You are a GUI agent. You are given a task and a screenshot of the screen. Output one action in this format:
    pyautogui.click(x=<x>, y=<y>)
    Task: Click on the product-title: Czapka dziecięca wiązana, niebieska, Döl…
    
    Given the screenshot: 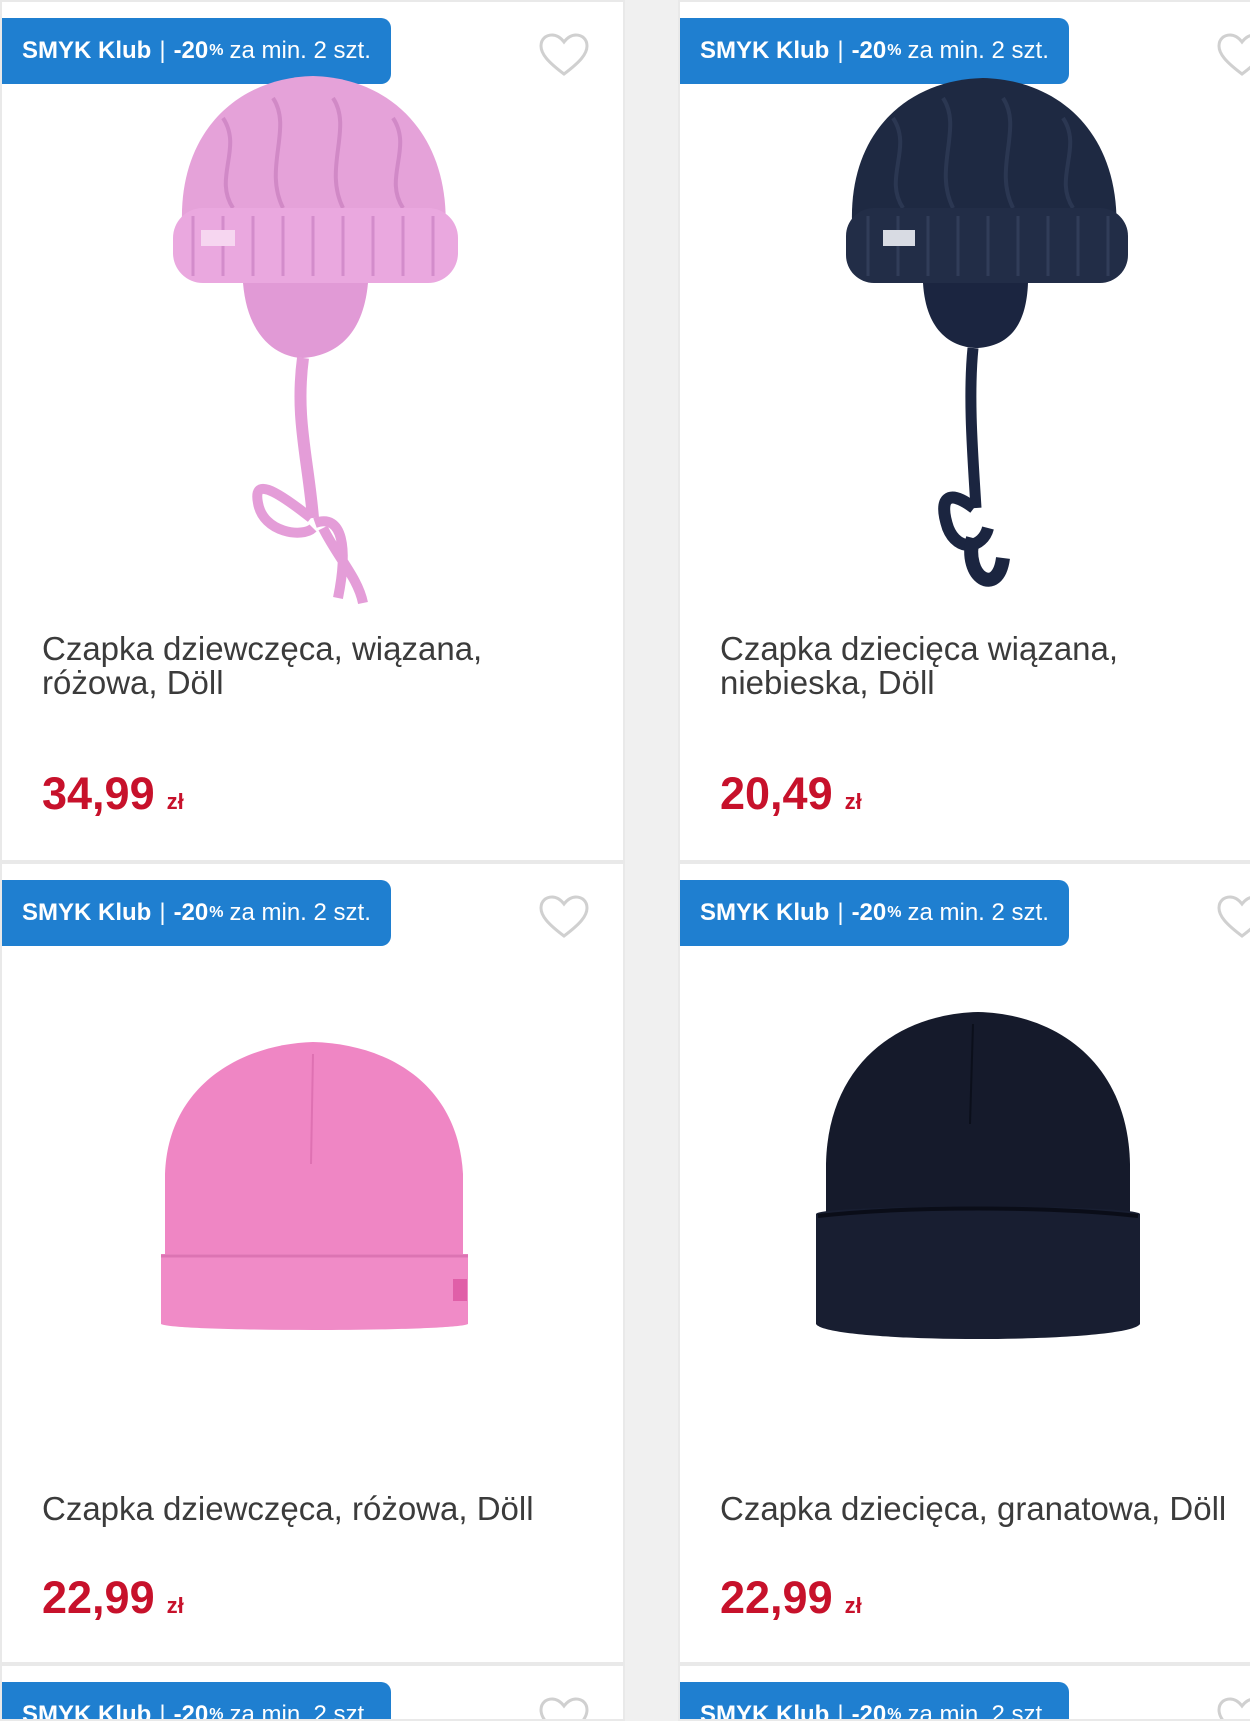 What is the action you would take?
    pyautogui.click(x=983, y=666)
    